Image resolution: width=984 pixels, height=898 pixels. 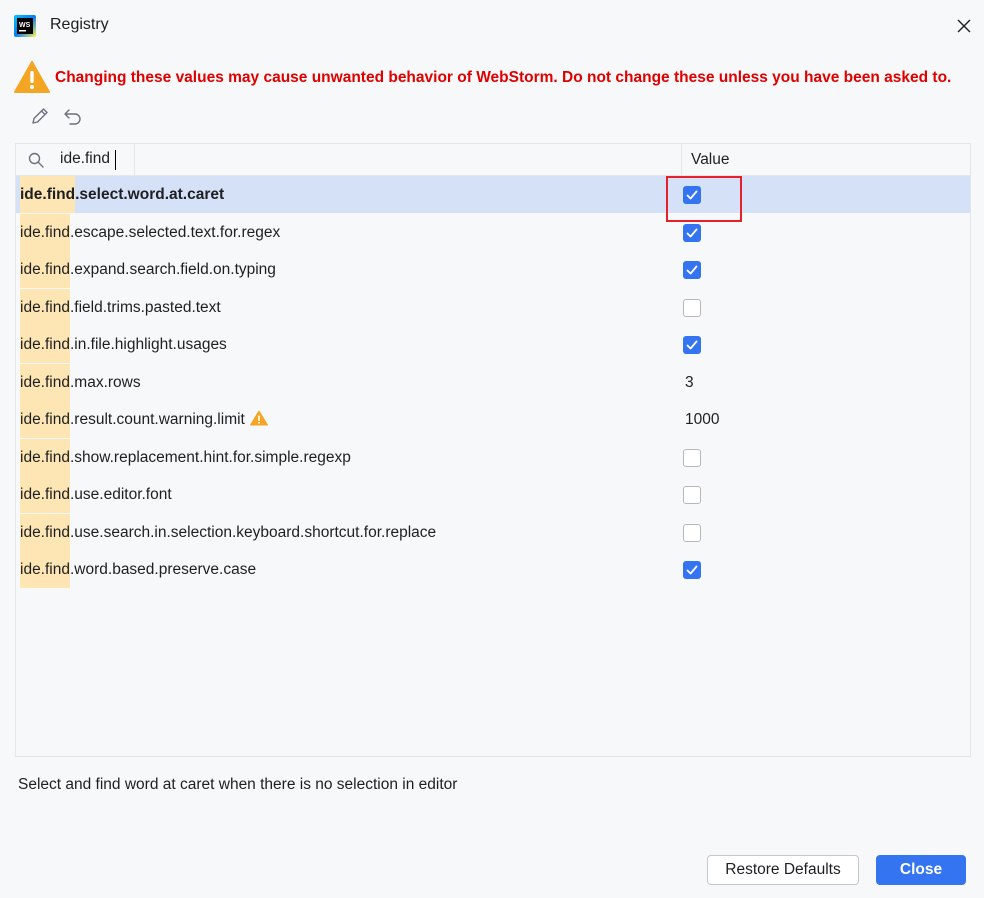 I want to click on table-row: ide.find.expand.search.field.on.typing, so click(x=493, y=269).